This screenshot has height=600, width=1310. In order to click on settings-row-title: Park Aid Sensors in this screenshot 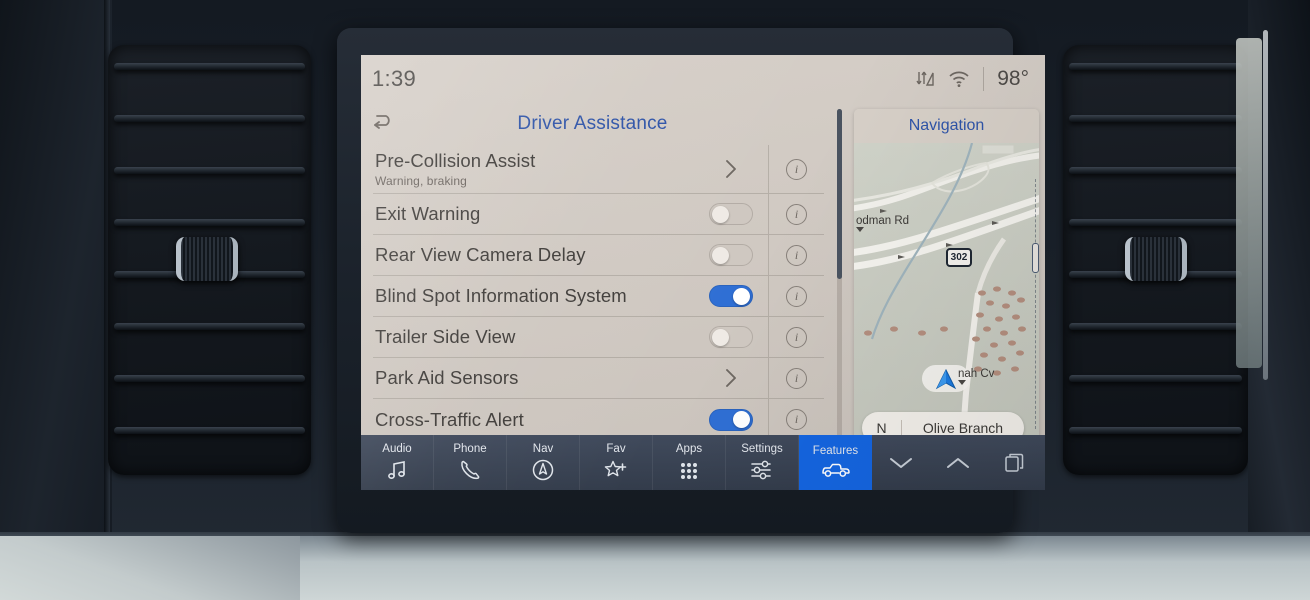, I will do `click(447, 378)`.